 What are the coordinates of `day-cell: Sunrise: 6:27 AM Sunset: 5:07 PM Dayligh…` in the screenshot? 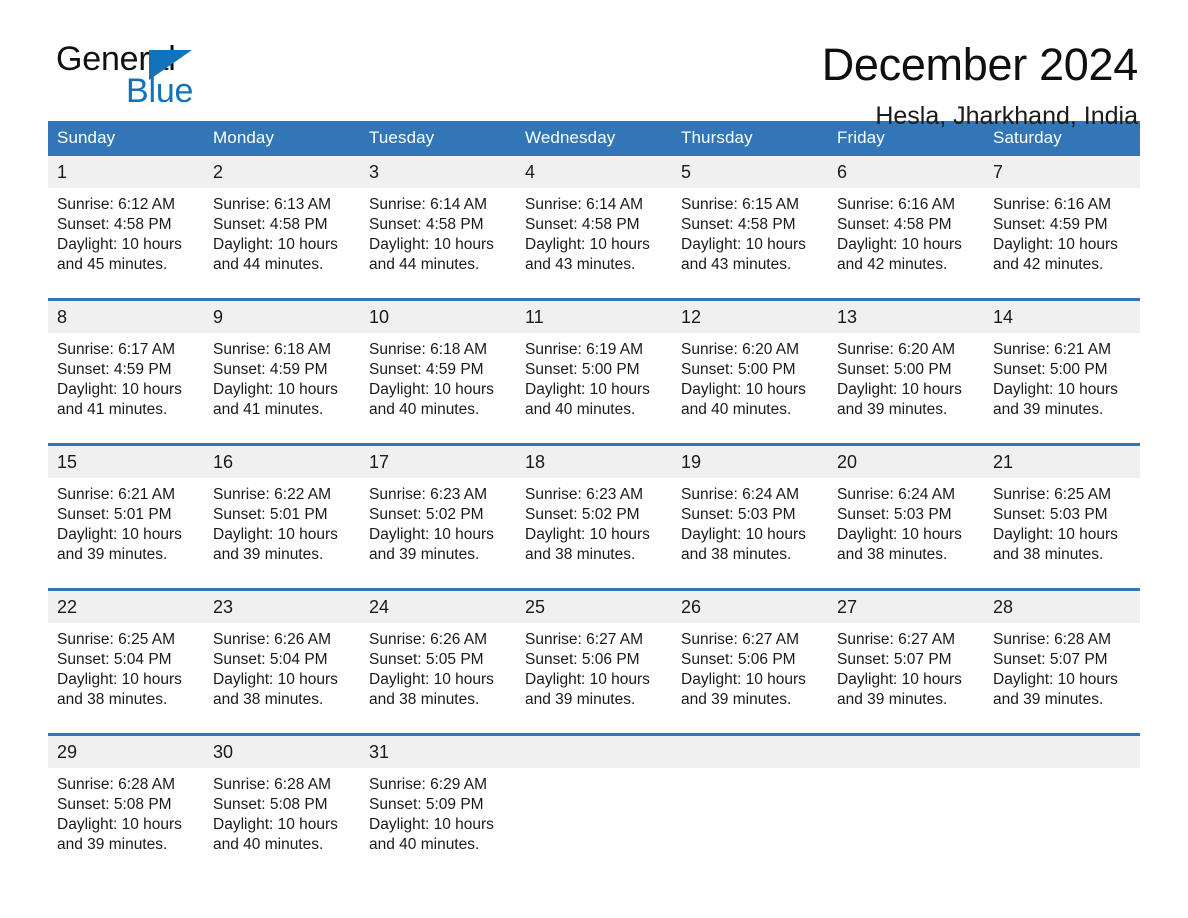 It's located at (906, 679).